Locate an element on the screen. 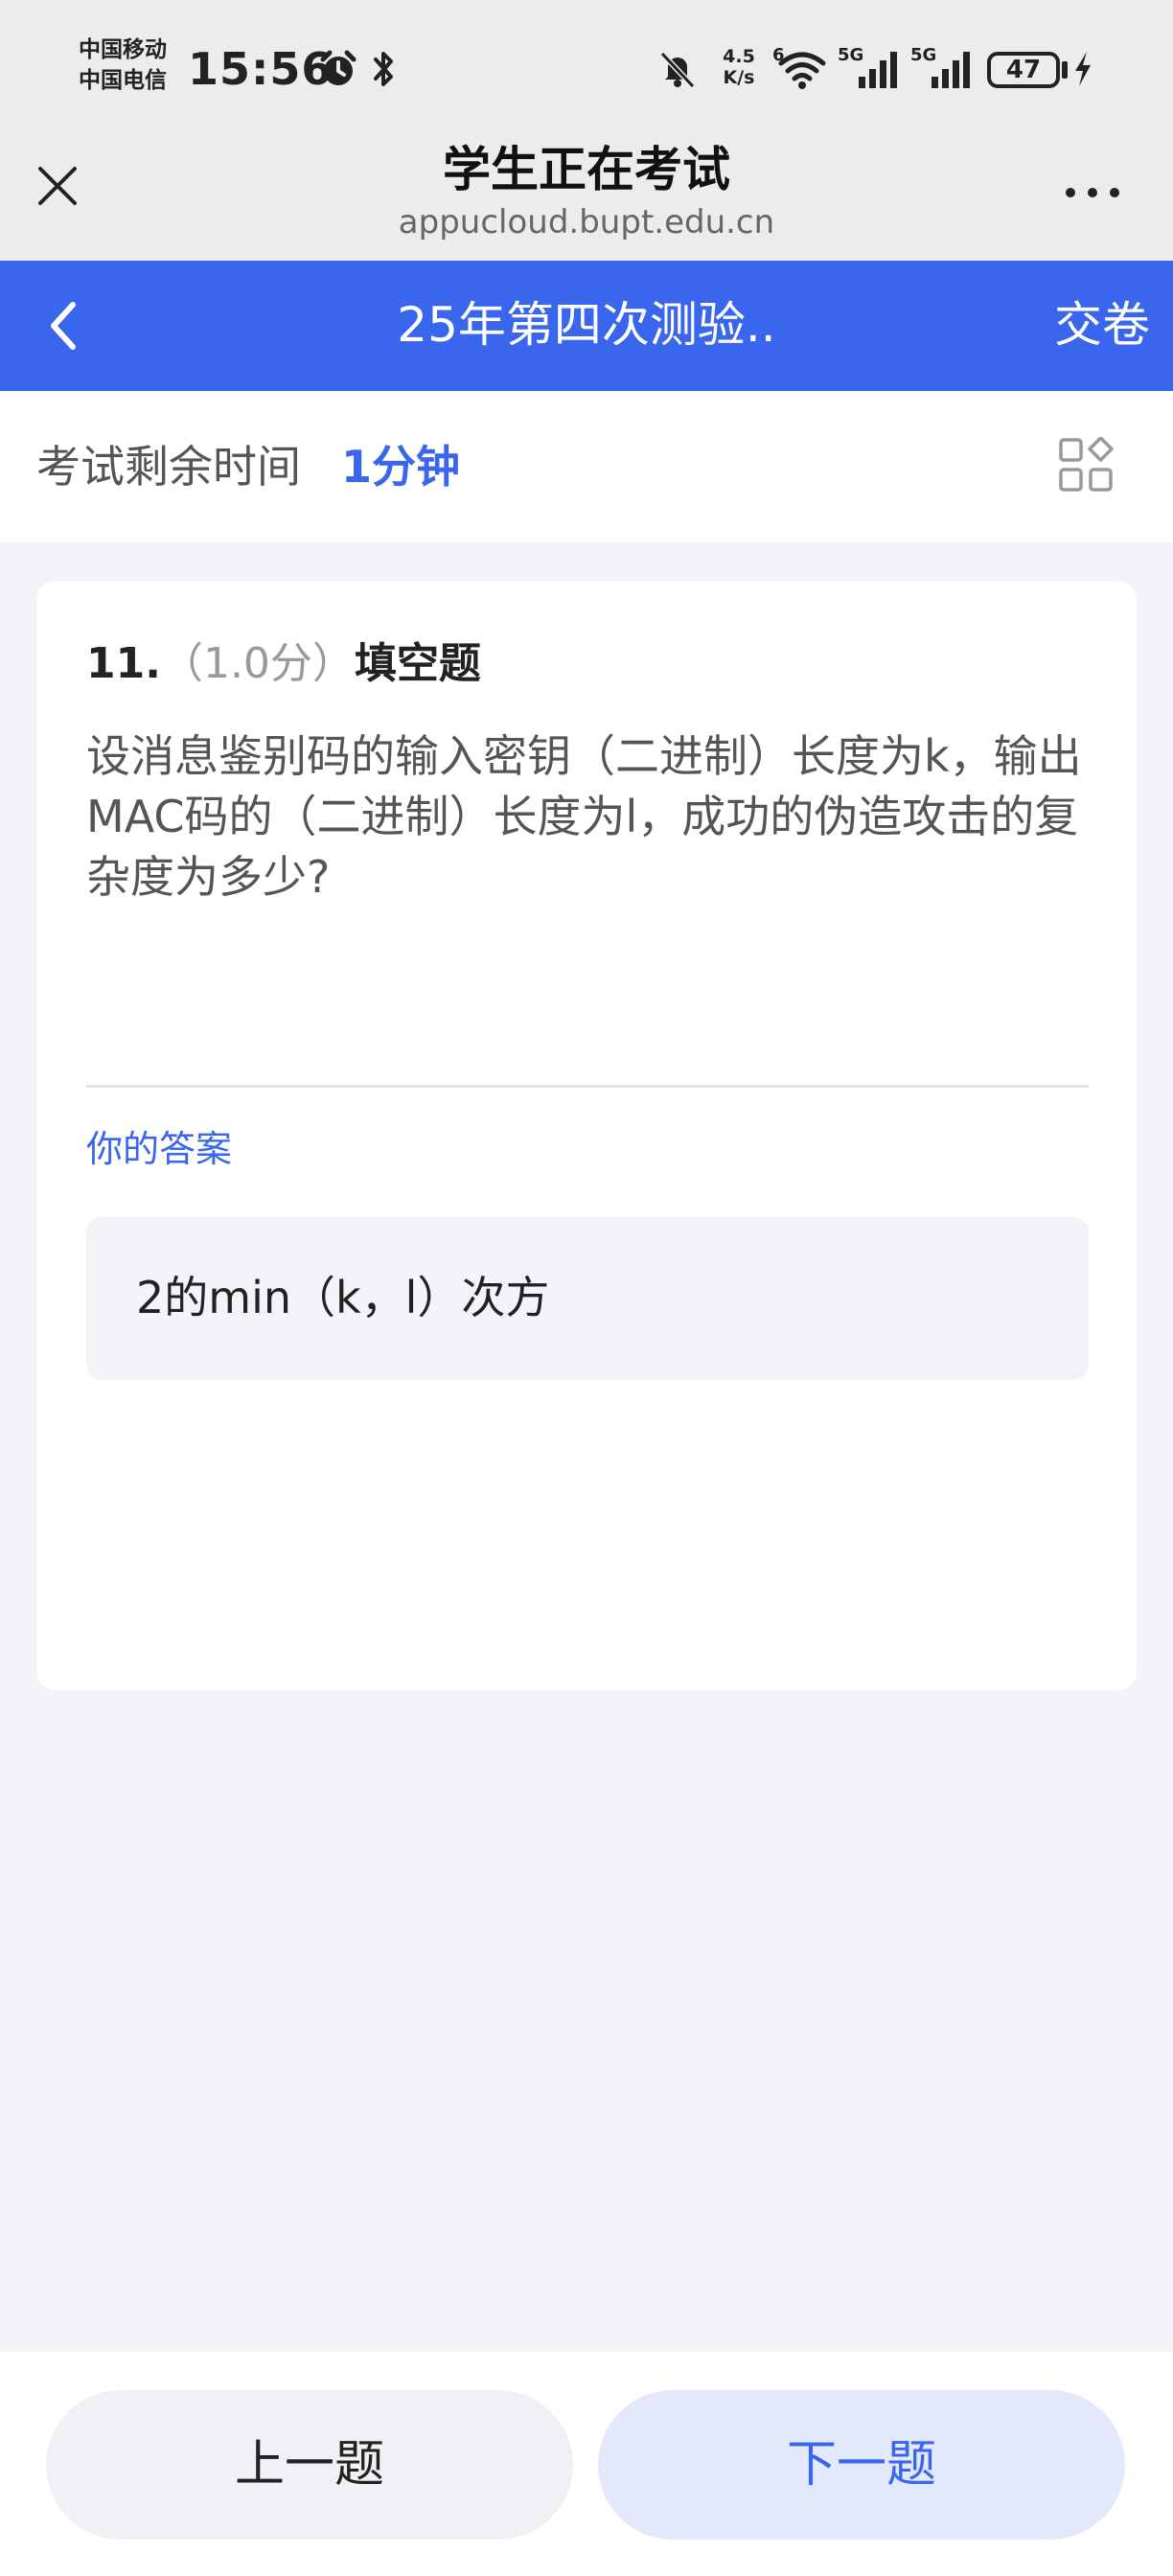 This screenshot has width=1173, height=2576. alarm-icon is located at coordinates (338, 69).